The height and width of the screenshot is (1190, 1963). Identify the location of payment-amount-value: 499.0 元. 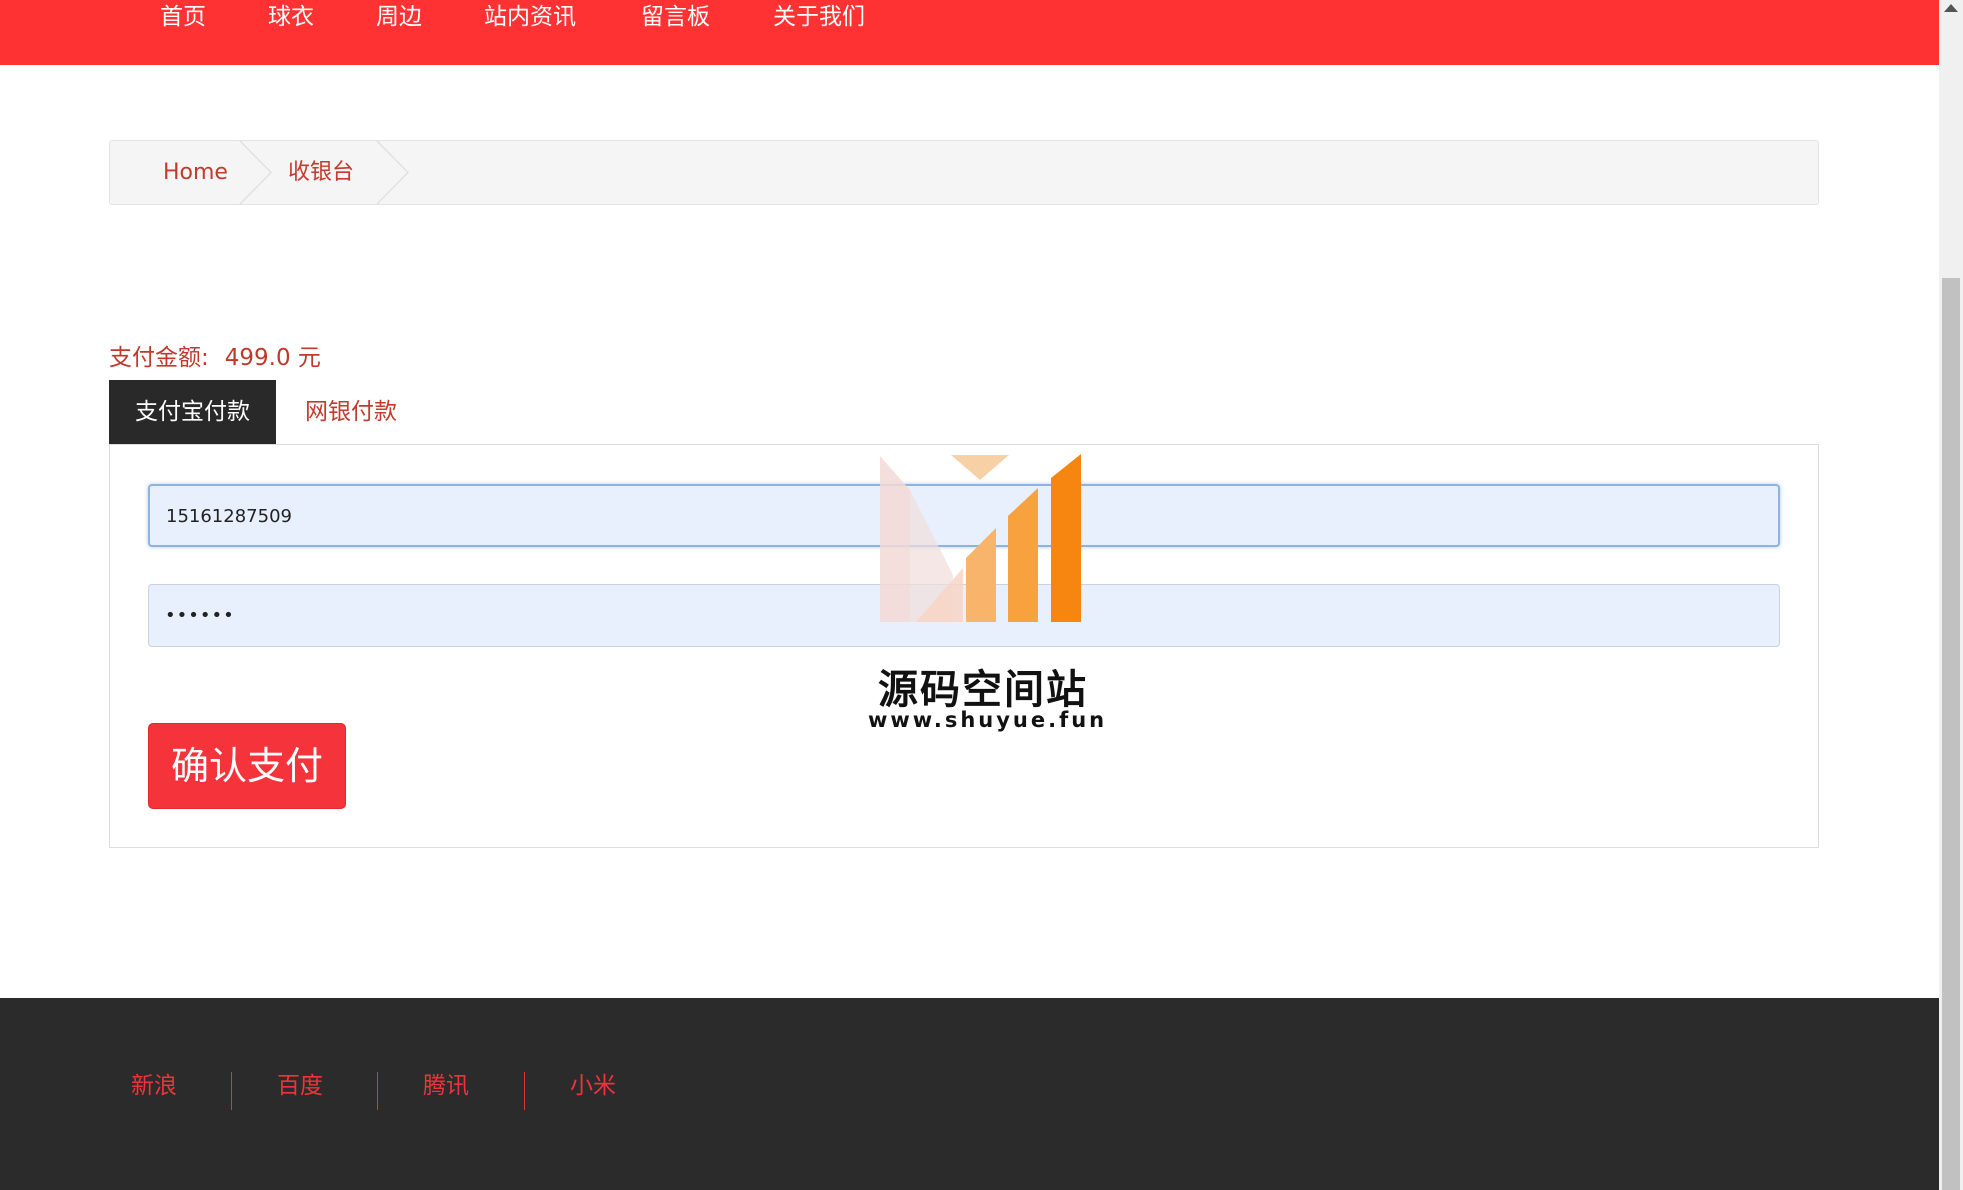
(272, 358).